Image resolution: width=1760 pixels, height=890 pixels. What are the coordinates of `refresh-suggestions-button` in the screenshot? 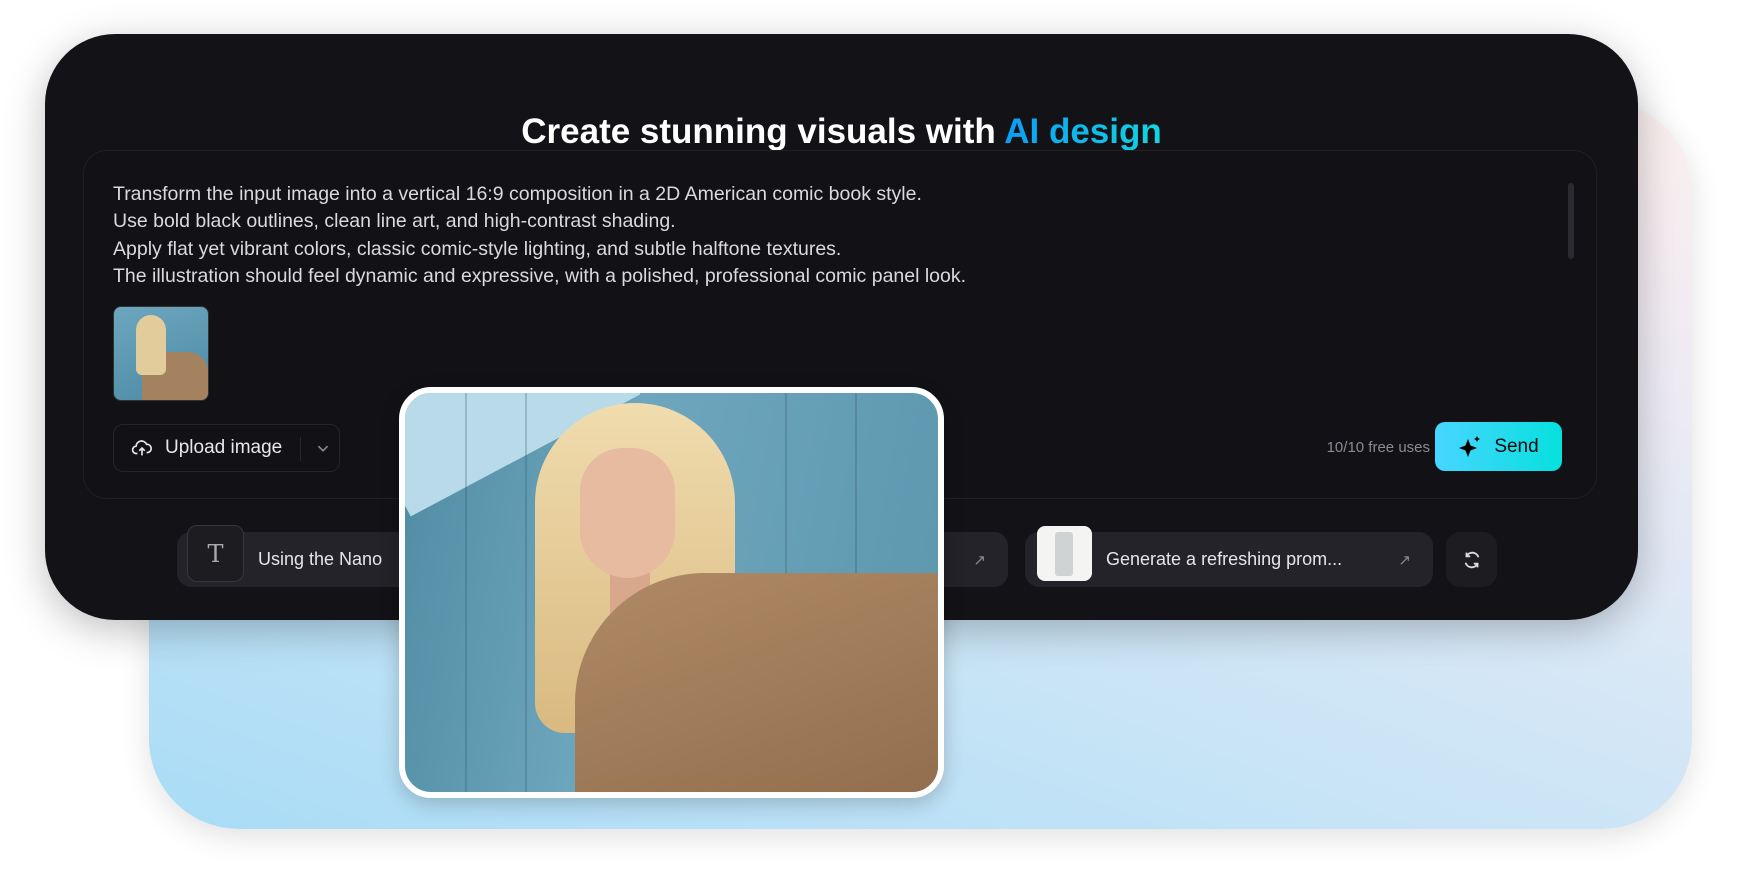 It's located at (1471, 559).